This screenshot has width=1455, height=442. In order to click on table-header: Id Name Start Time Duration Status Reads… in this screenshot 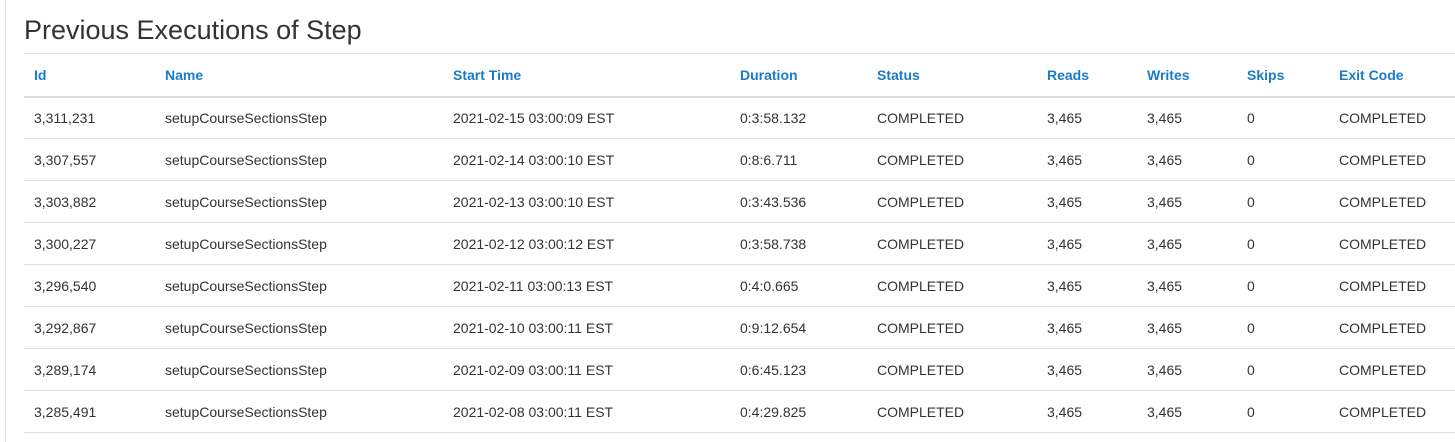, I will do `click(739, 75)`.